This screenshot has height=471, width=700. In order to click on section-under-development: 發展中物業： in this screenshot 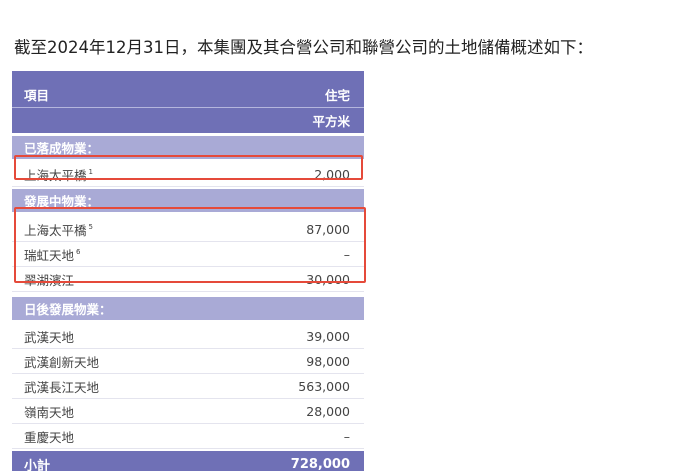, I will do `click(188, 200)`.